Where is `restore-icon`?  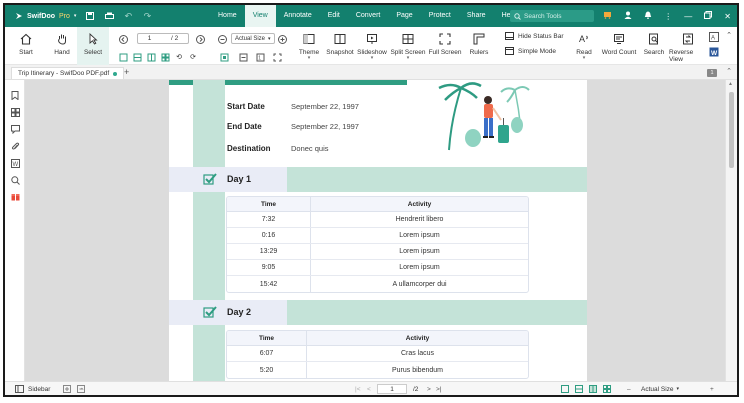 restore-icon is located at coordinates (708, 16).